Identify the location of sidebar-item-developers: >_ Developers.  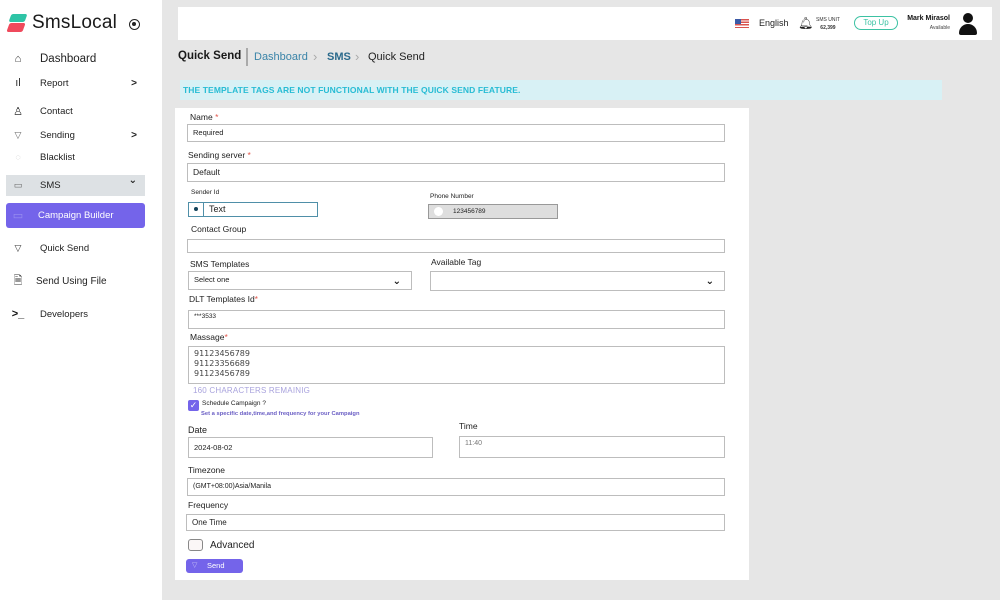
(75, 314).